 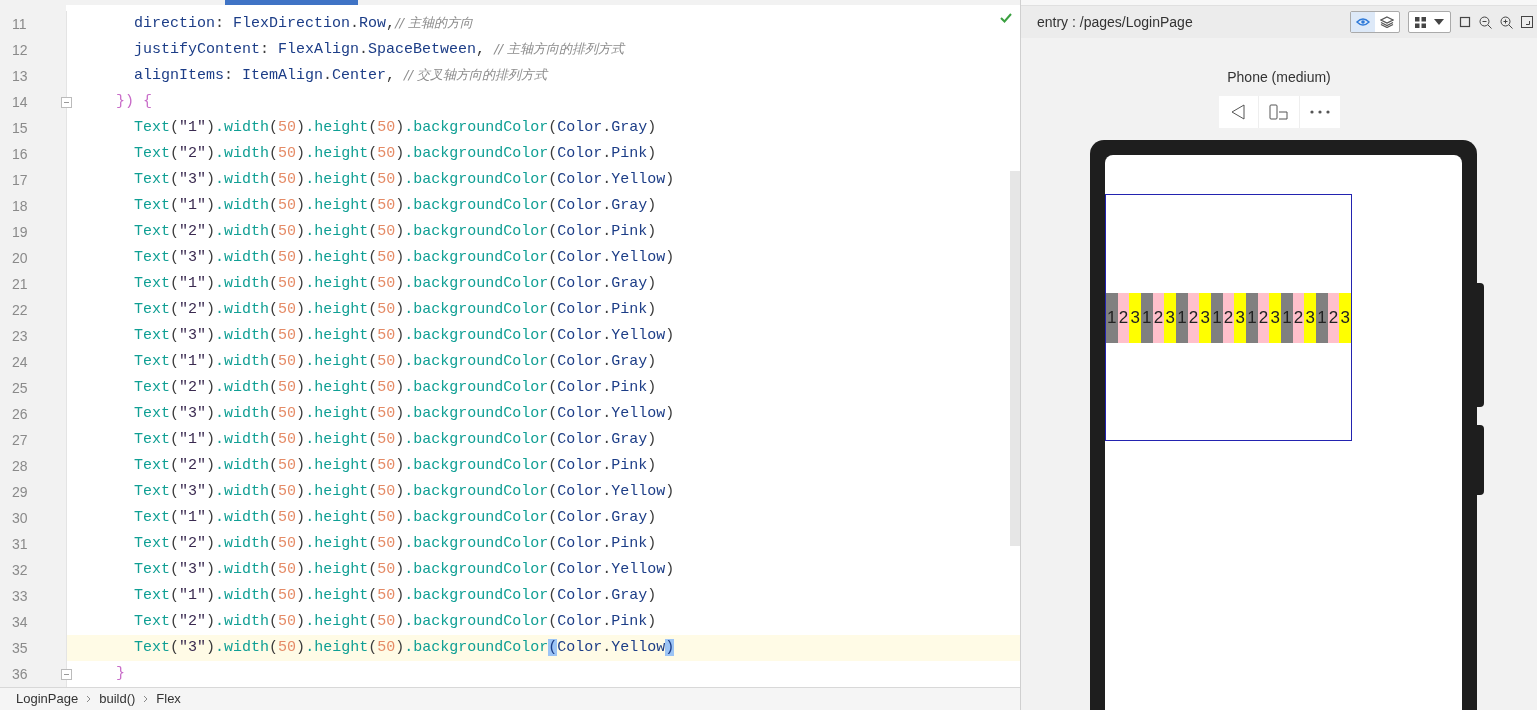 I want to click on line-number: 20, so click(x=20, y=258).